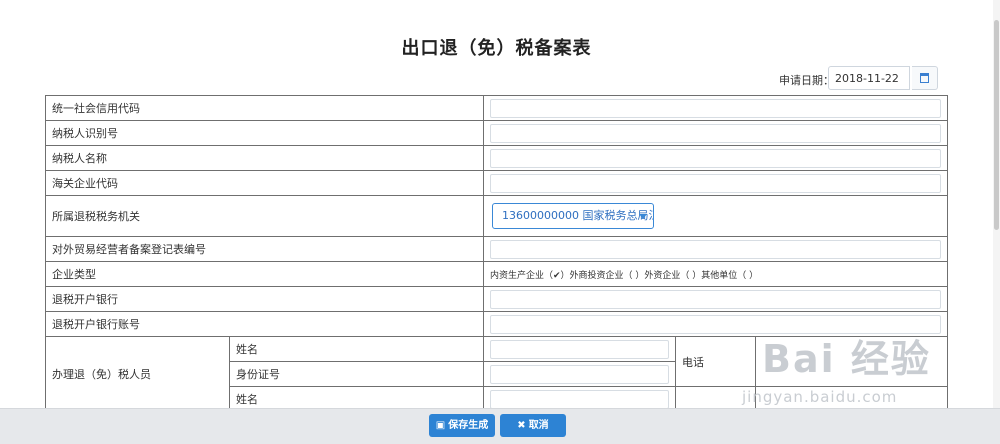 The image size is (1000, 444). I want to click on table-row: 所属退税税务机关 13600000000 国家税务总局江, so click(496, 216).